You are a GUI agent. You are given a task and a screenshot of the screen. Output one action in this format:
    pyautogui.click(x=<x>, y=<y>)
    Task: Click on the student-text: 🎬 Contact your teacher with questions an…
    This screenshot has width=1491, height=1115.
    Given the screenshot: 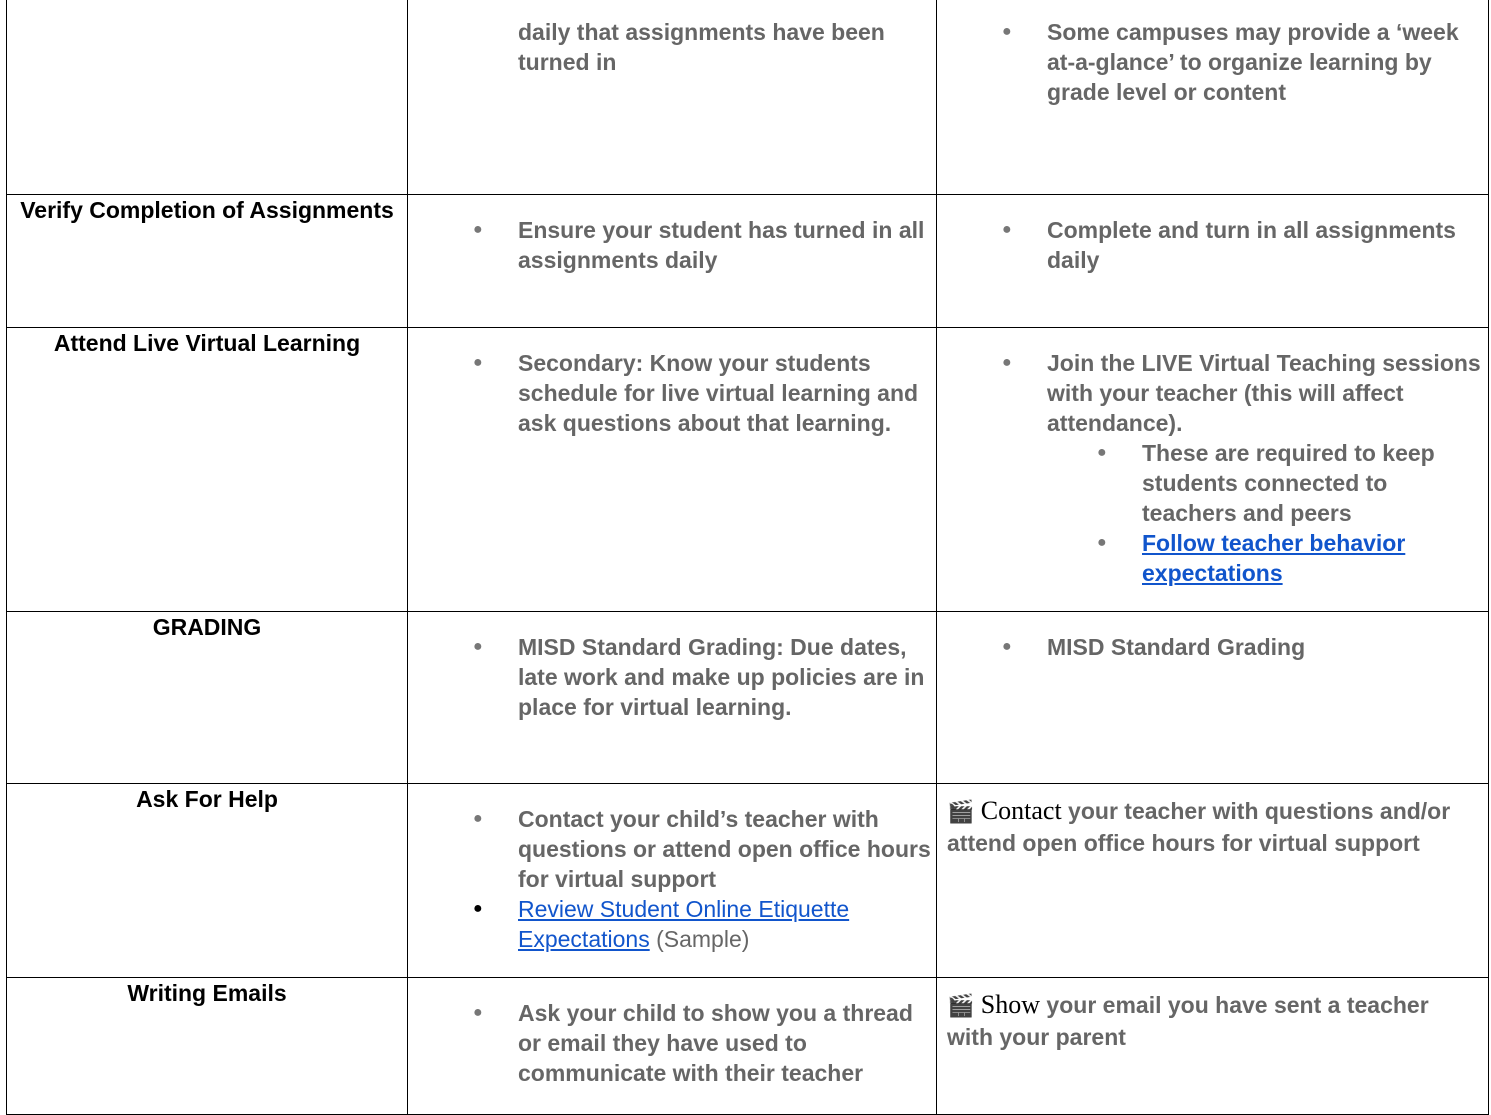 What is the action you would take?
    pyautogui.click(x=1199, y=826)
    